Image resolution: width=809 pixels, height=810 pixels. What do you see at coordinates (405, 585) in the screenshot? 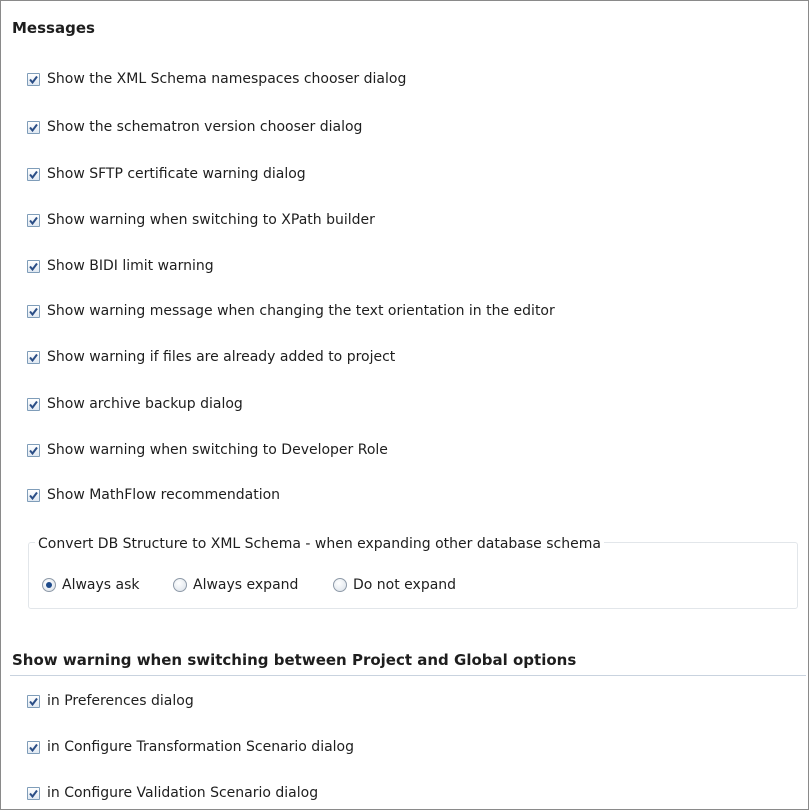
I see `radio-label: Do not expand` at bounding box center [405, 585].